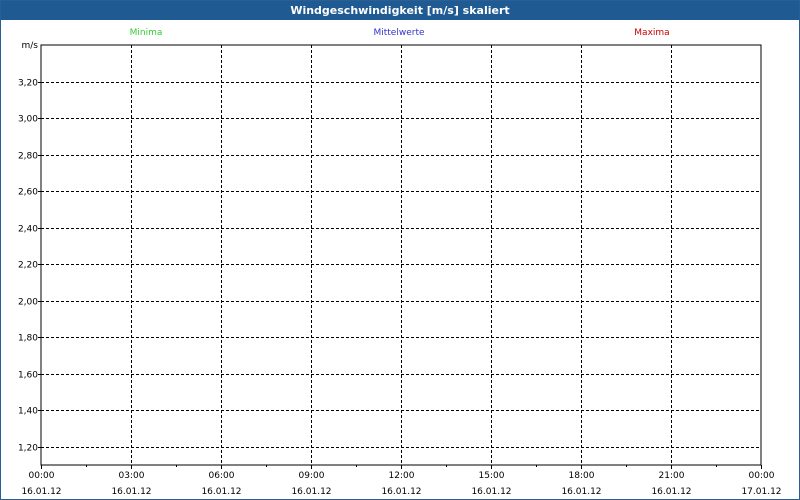  Describe the element at coordinates (398, 33) in the screenshot. I see `legend-entry: Mittelwerte` at that location.